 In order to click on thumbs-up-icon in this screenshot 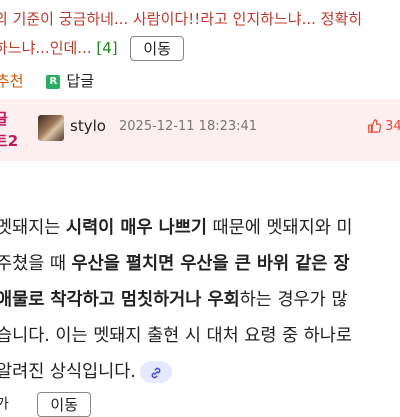, I will do `click(375, 126)`.